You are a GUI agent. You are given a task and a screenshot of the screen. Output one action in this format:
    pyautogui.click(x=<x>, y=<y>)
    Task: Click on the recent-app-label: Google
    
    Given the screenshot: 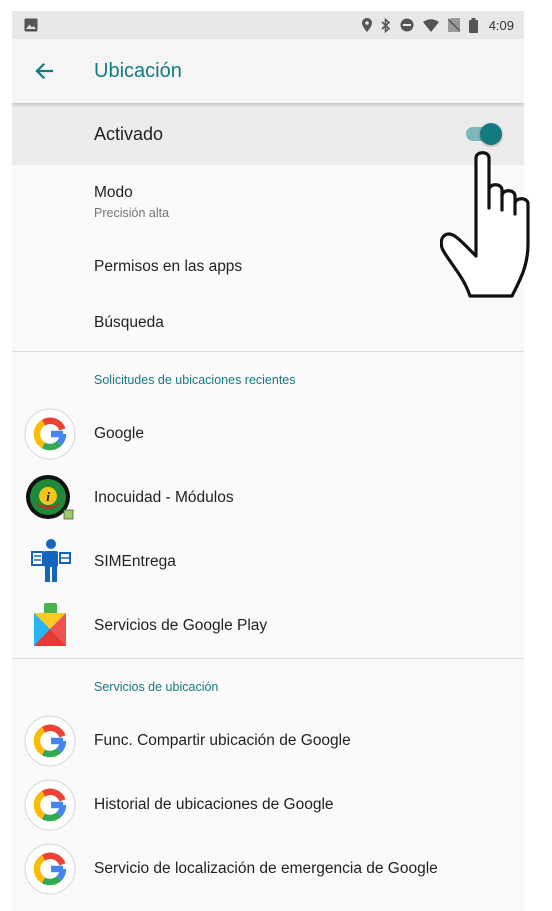 What is the action you would take?
    pyautogui.click(x=119, y=433)
    